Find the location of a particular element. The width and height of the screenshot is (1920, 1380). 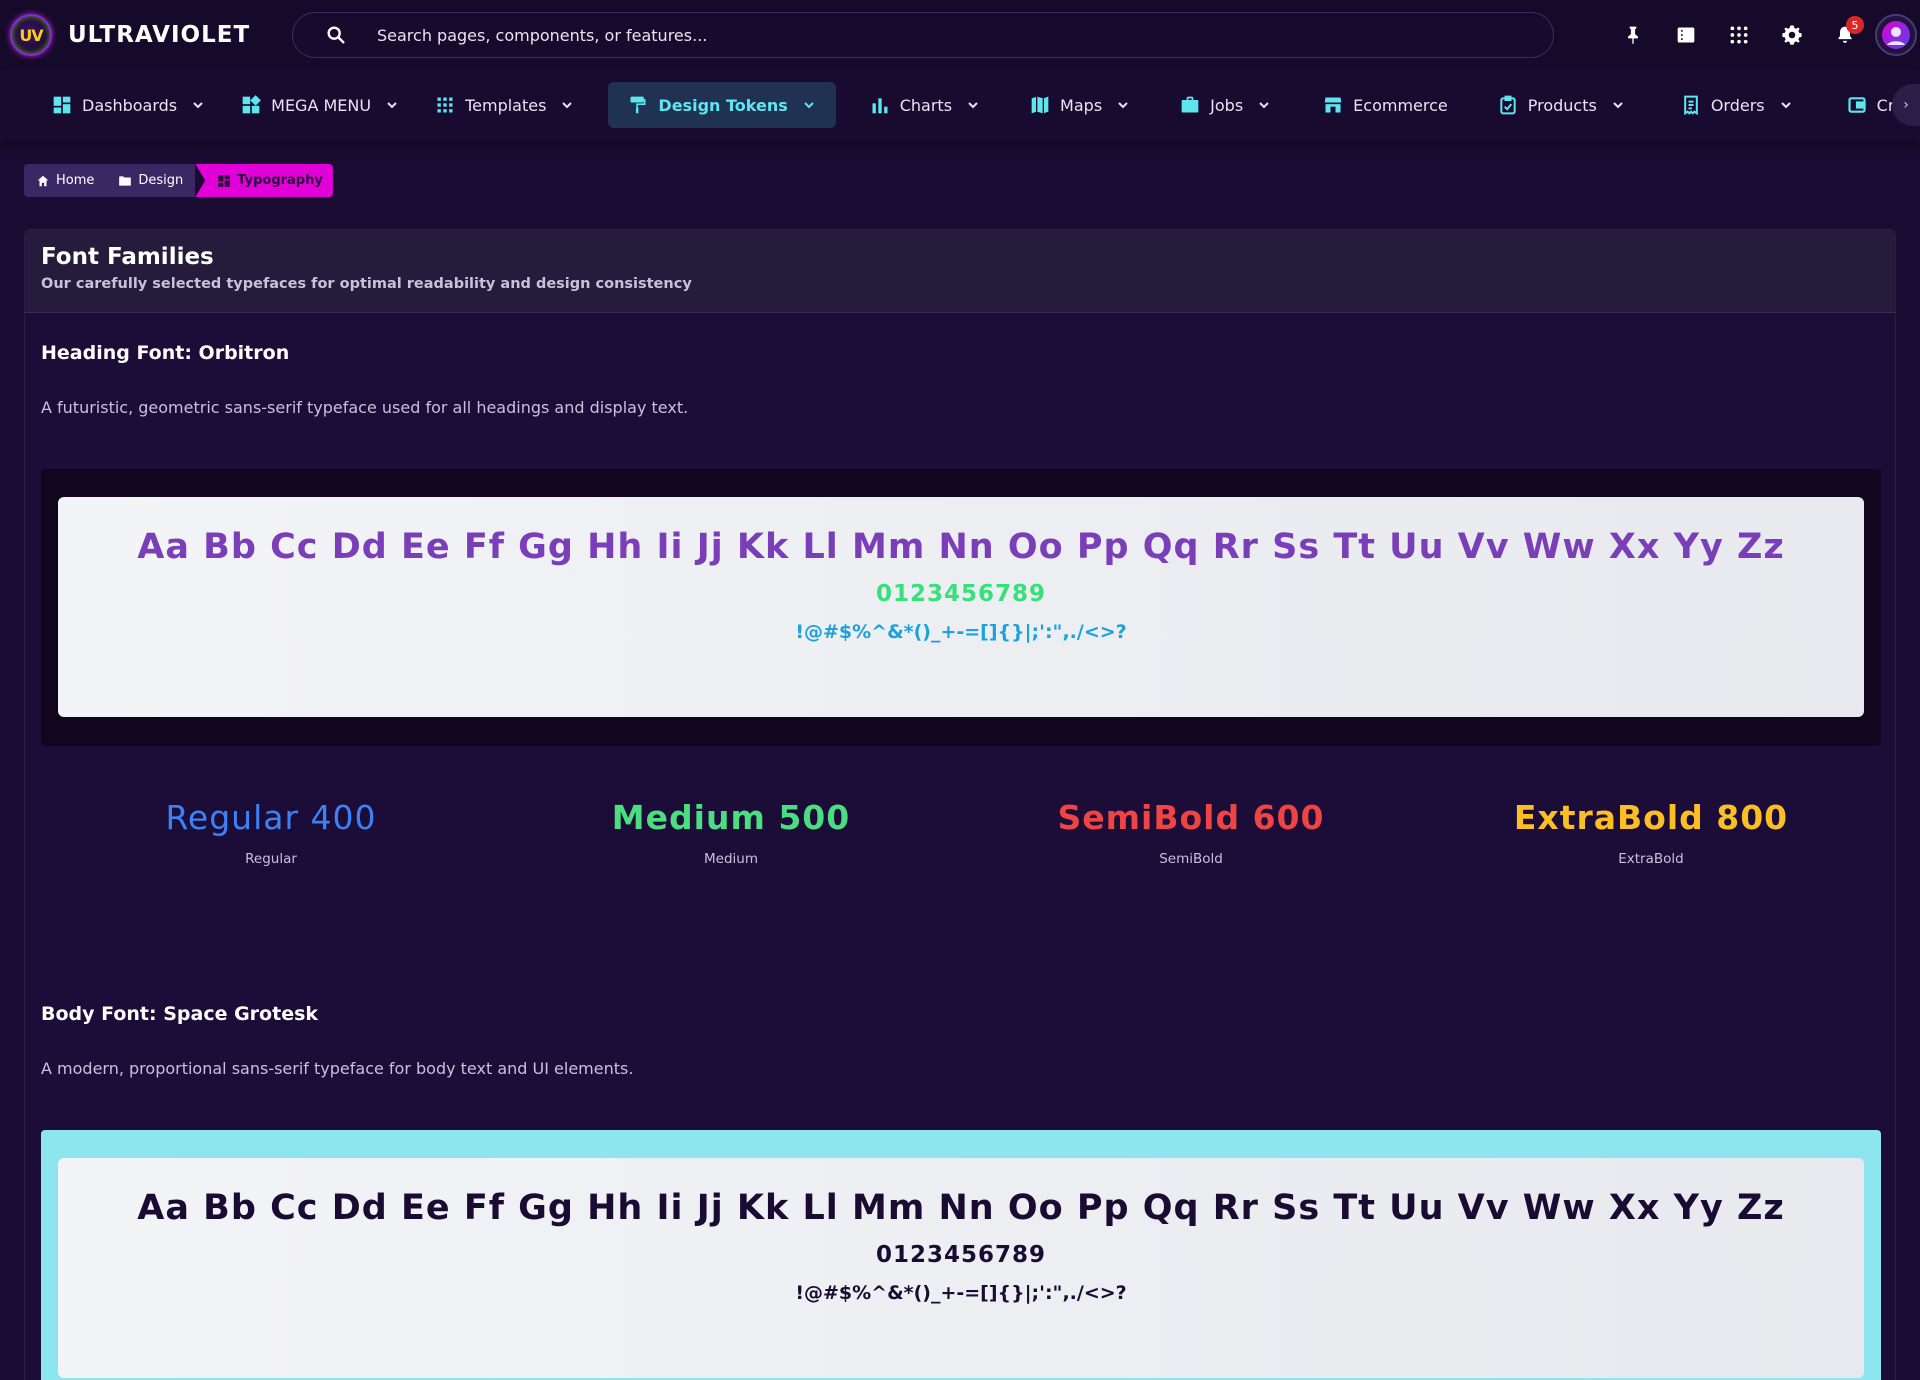

apps-grid-icon is located at coordinates (1738, 35).